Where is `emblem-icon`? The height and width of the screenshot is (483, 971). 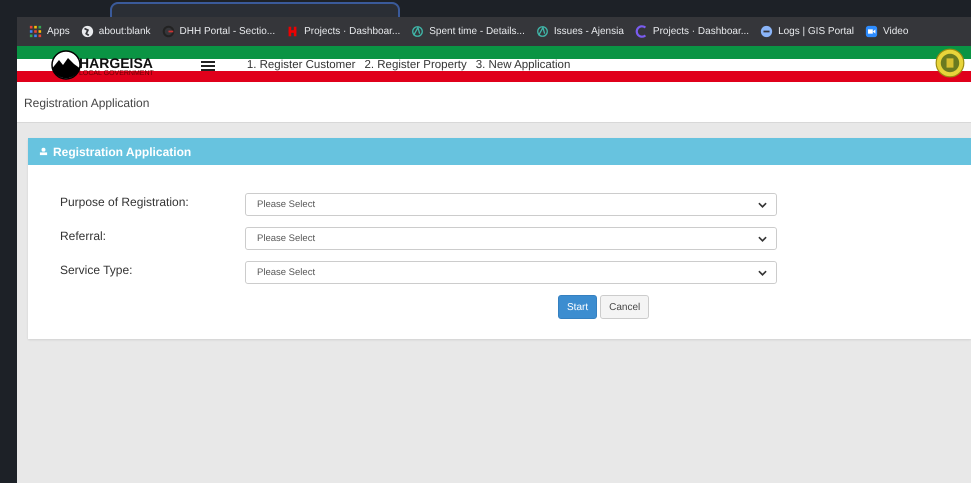
emblem-icon is located at coordinates (950, 63).